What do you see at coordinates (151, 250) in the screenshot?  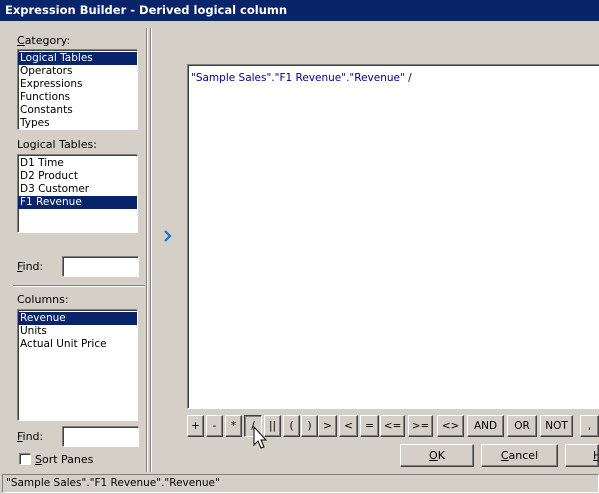 I see `pane-splitter-right` at bounding box center [151, 250].